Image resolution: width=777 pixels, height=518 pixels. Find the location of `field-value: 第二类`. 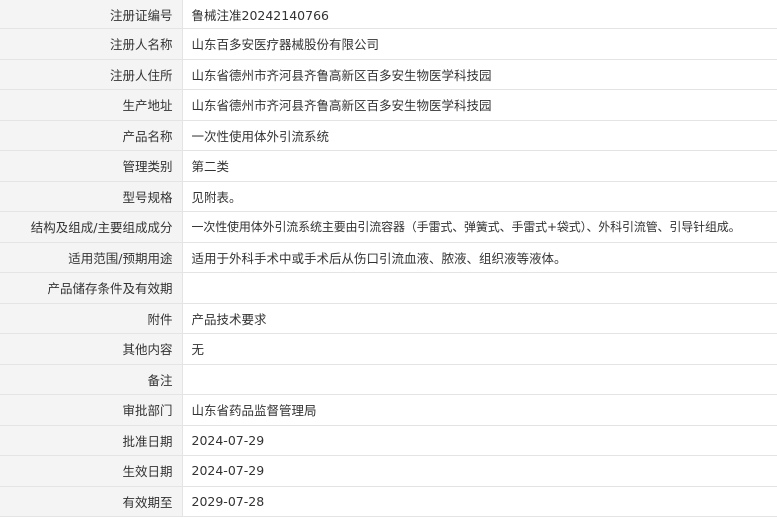

field-value: 第二类 is located at coordinates (479, 166).